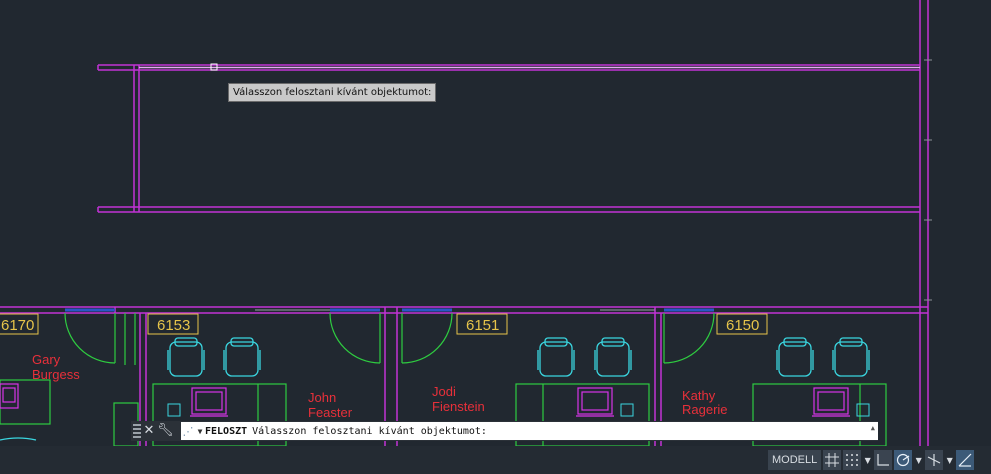  Describe the element at coordinates (173, 325) in the screenshot. I see `room-tag-6153: 6153` at that location.